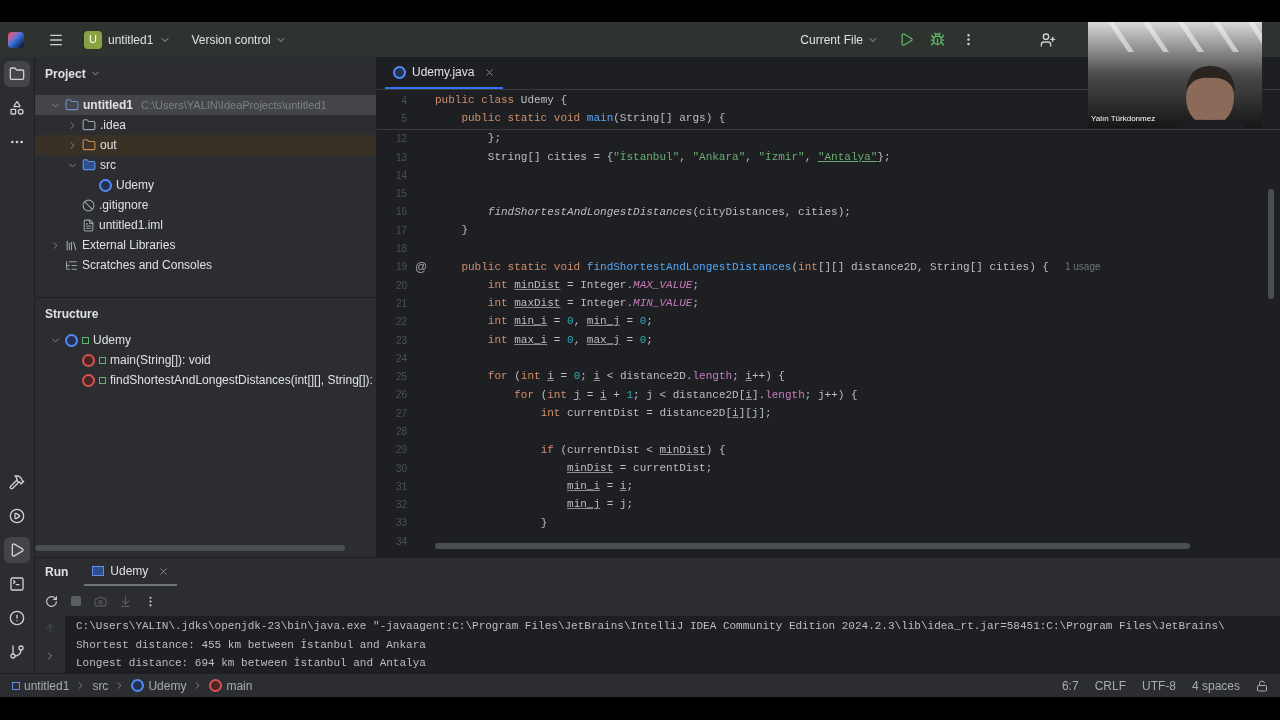 The width and height of the screenshot is (1280, 720). Describe the element at coordinates (93, 39) in the screenshot. I see `project-badge: U` at that location.